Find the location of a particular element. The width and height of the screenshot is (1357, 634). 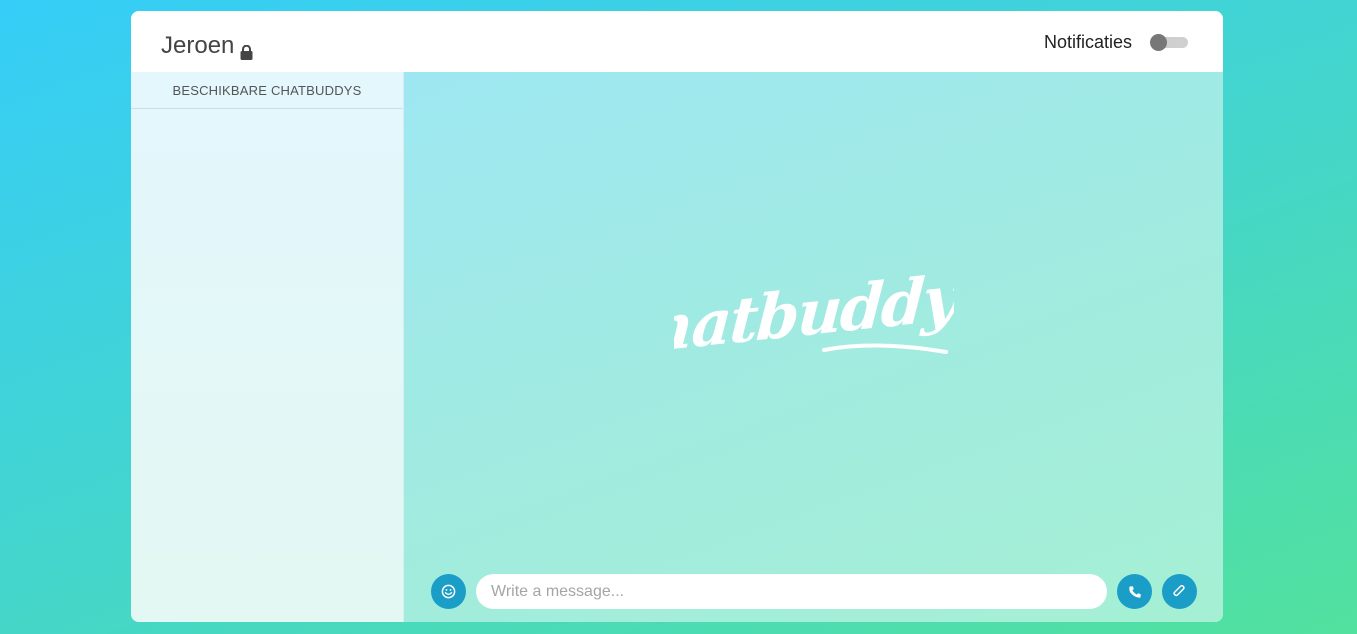

smiley-icon is located at coordinates (448, 591).